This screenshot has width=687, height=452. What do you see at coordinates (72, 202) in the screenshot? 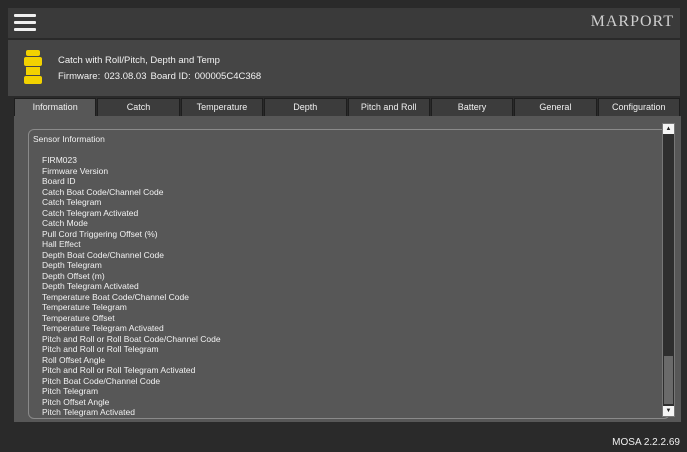
I see `list-item: Catch Telegram` at bounding box center [72, 202].